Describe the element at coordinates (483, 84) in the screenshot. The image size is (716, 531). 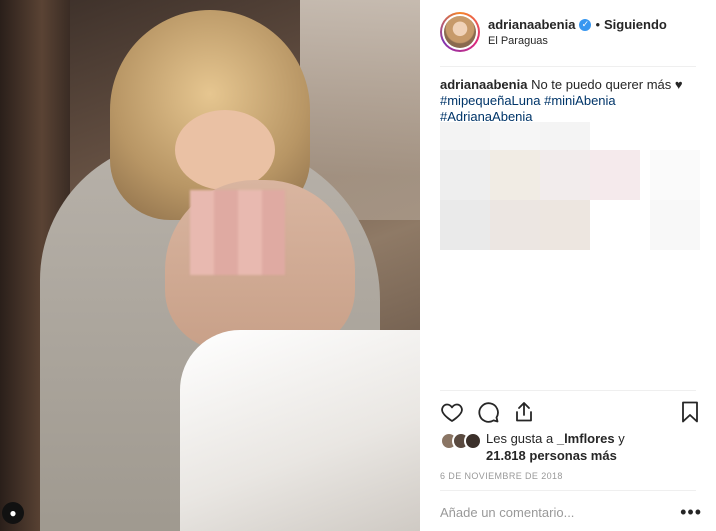
I see `caption-username: adrianaabenia` at that location.